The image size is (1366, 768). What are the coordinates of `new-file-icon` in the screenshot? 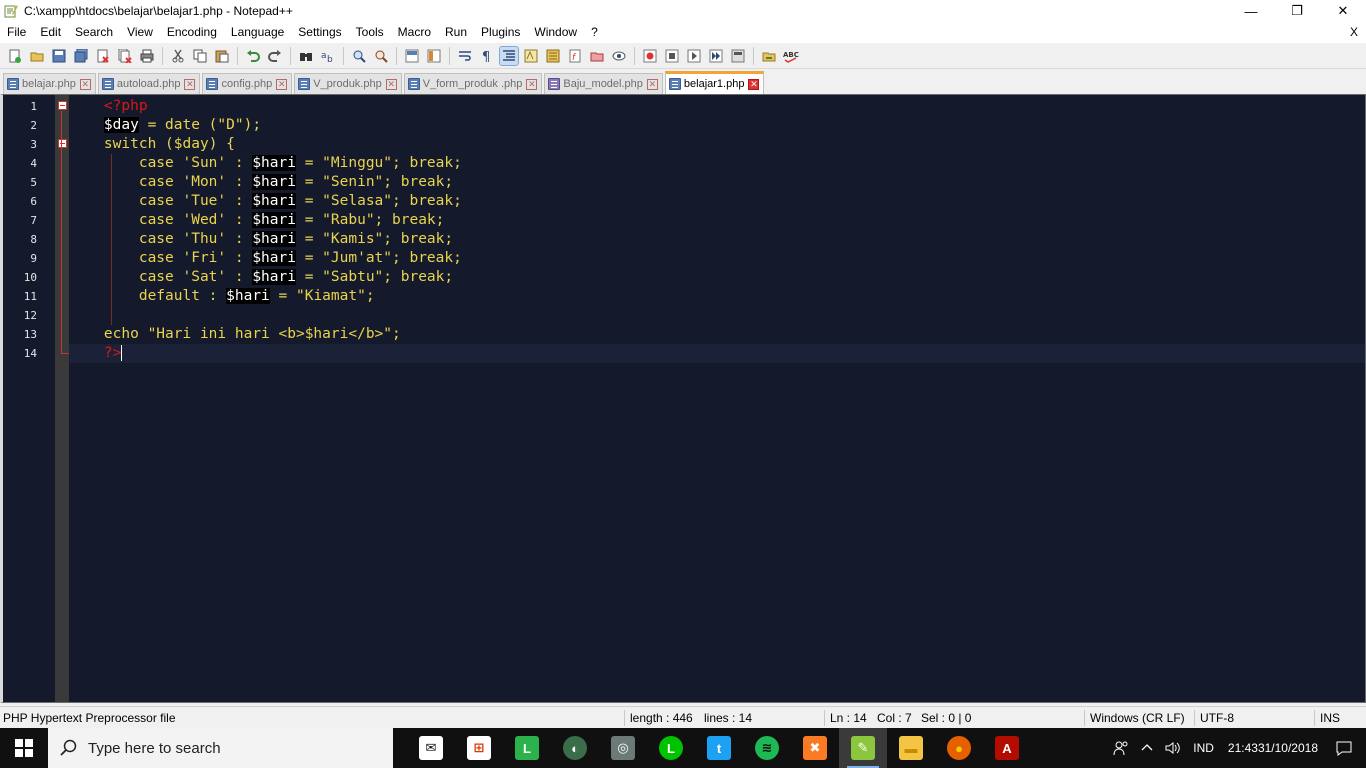 It's located at (15, 56).